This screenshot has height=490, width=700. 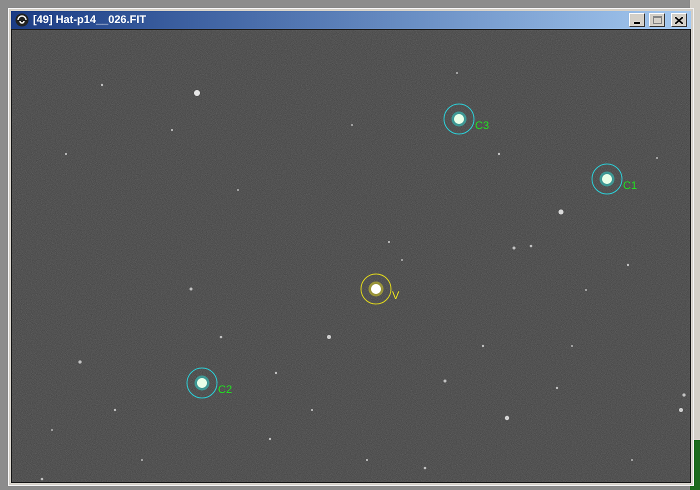 What do you see at coordinates (396, 296) in the screenshot?
I see `aperture-label: V` at bounding box center [396, 296].